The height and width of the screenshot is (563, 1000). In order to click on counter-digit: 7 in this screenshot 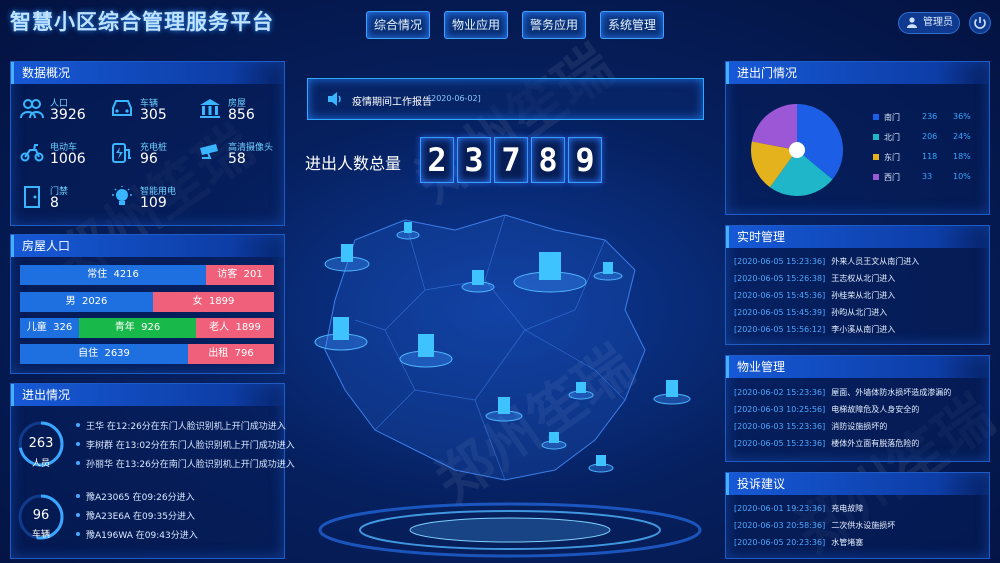, I will do `click(511, 160)`.